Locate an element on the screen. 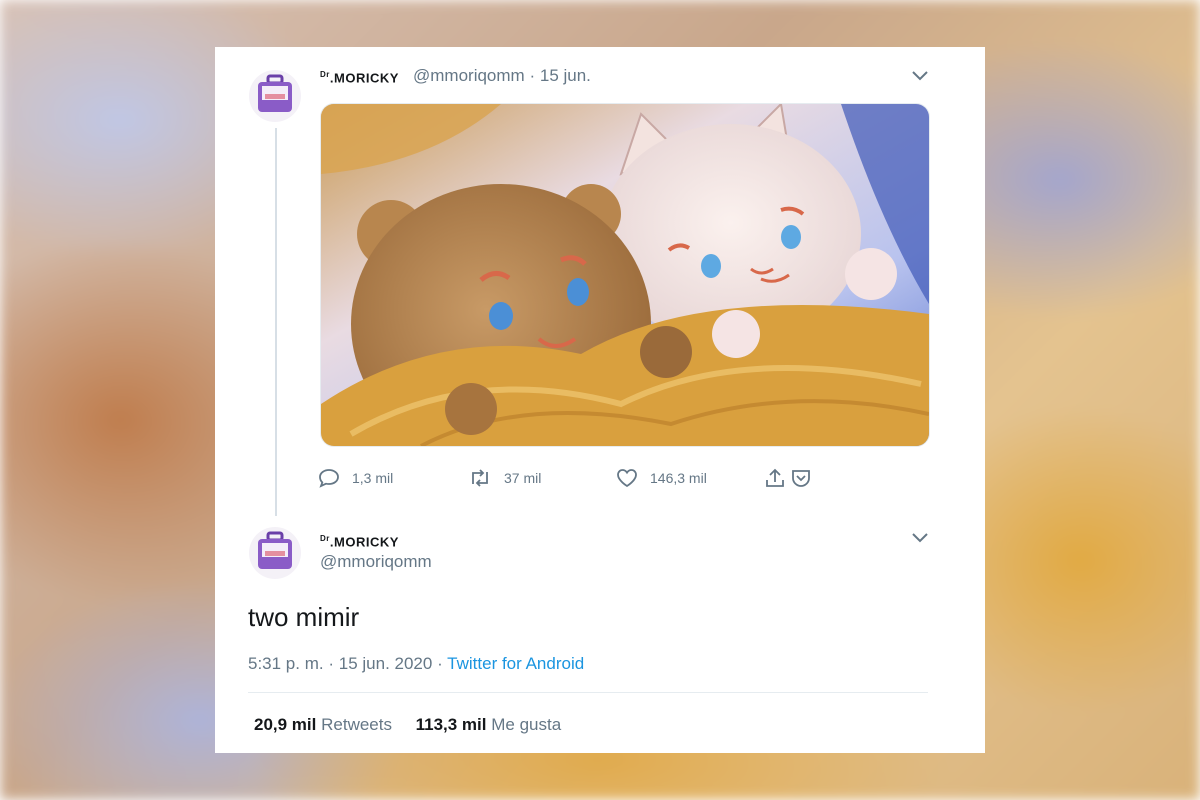  like-count: 146,3 mil is located at coordinates (678, 478).